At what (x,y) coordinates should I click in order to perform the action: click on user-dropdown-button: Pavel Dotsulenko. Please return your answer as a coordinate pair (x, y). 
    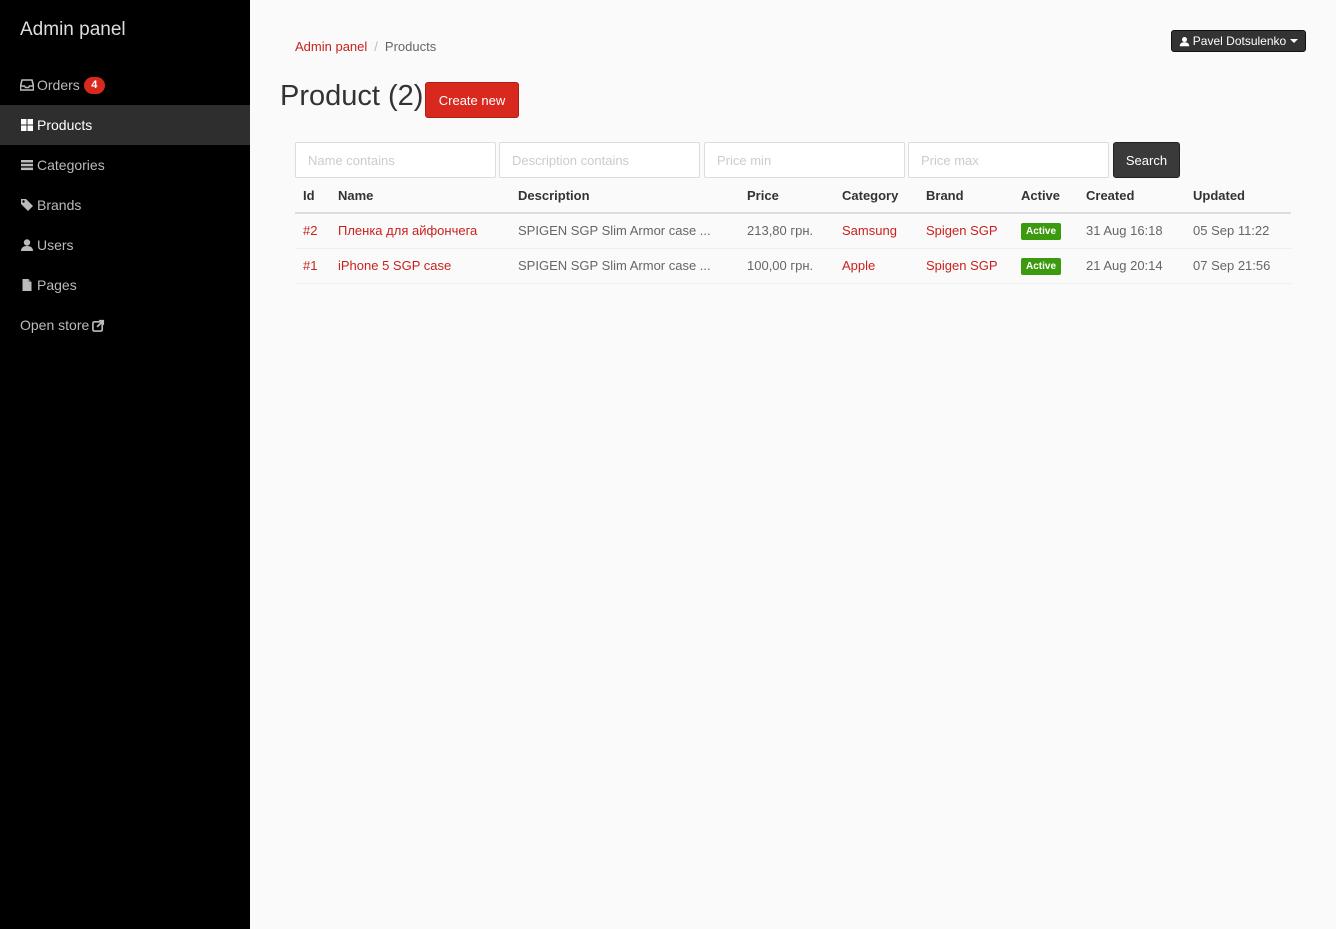
    Looking at the image, I should click on (1238, 41).